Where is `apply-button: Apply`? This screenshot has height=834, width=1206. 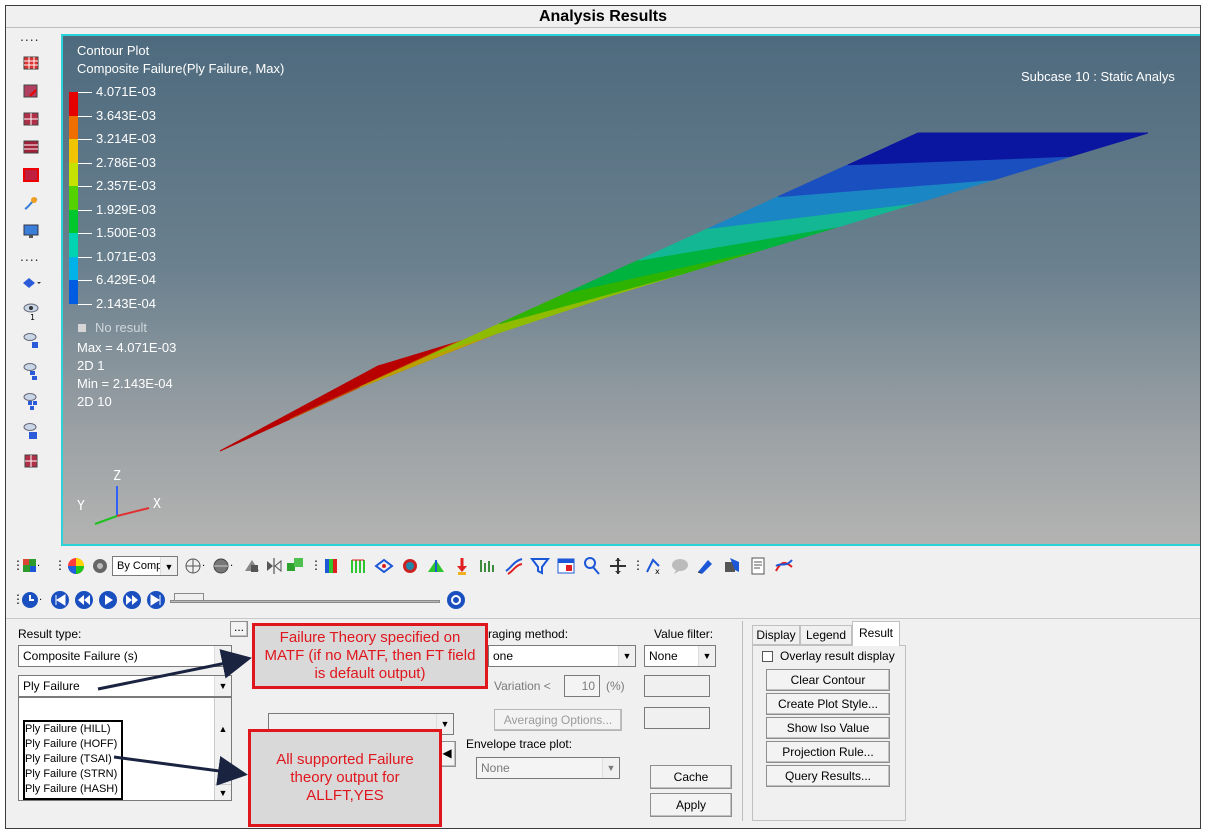
apply-button: Apply is located at coordinates (691, 805).